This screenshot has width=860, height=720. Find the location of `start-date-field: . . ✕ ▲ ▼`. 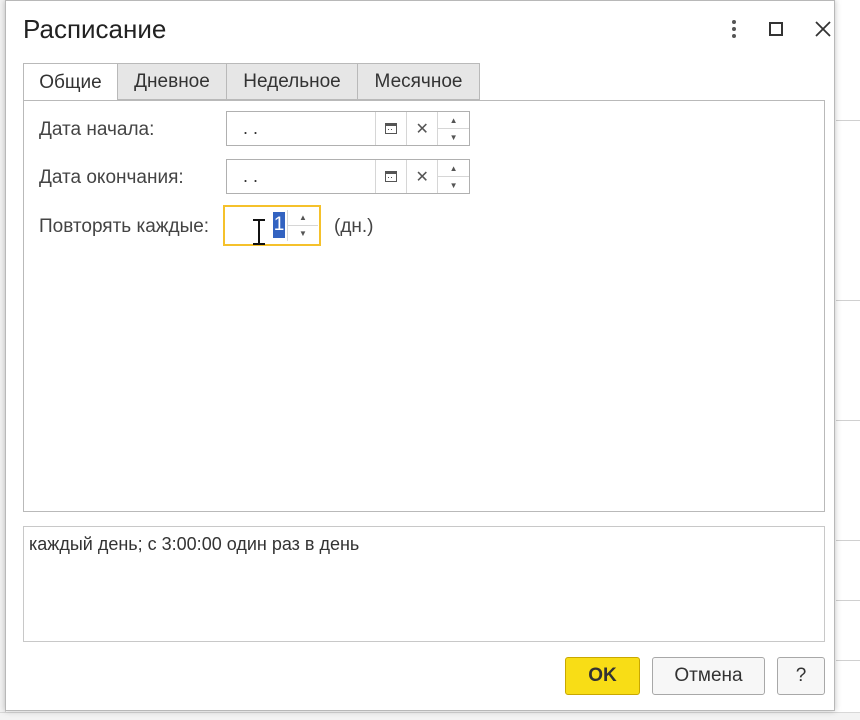

start-date-field: . . ✕ ▲ ▼ is located at coordinates (348, 128).